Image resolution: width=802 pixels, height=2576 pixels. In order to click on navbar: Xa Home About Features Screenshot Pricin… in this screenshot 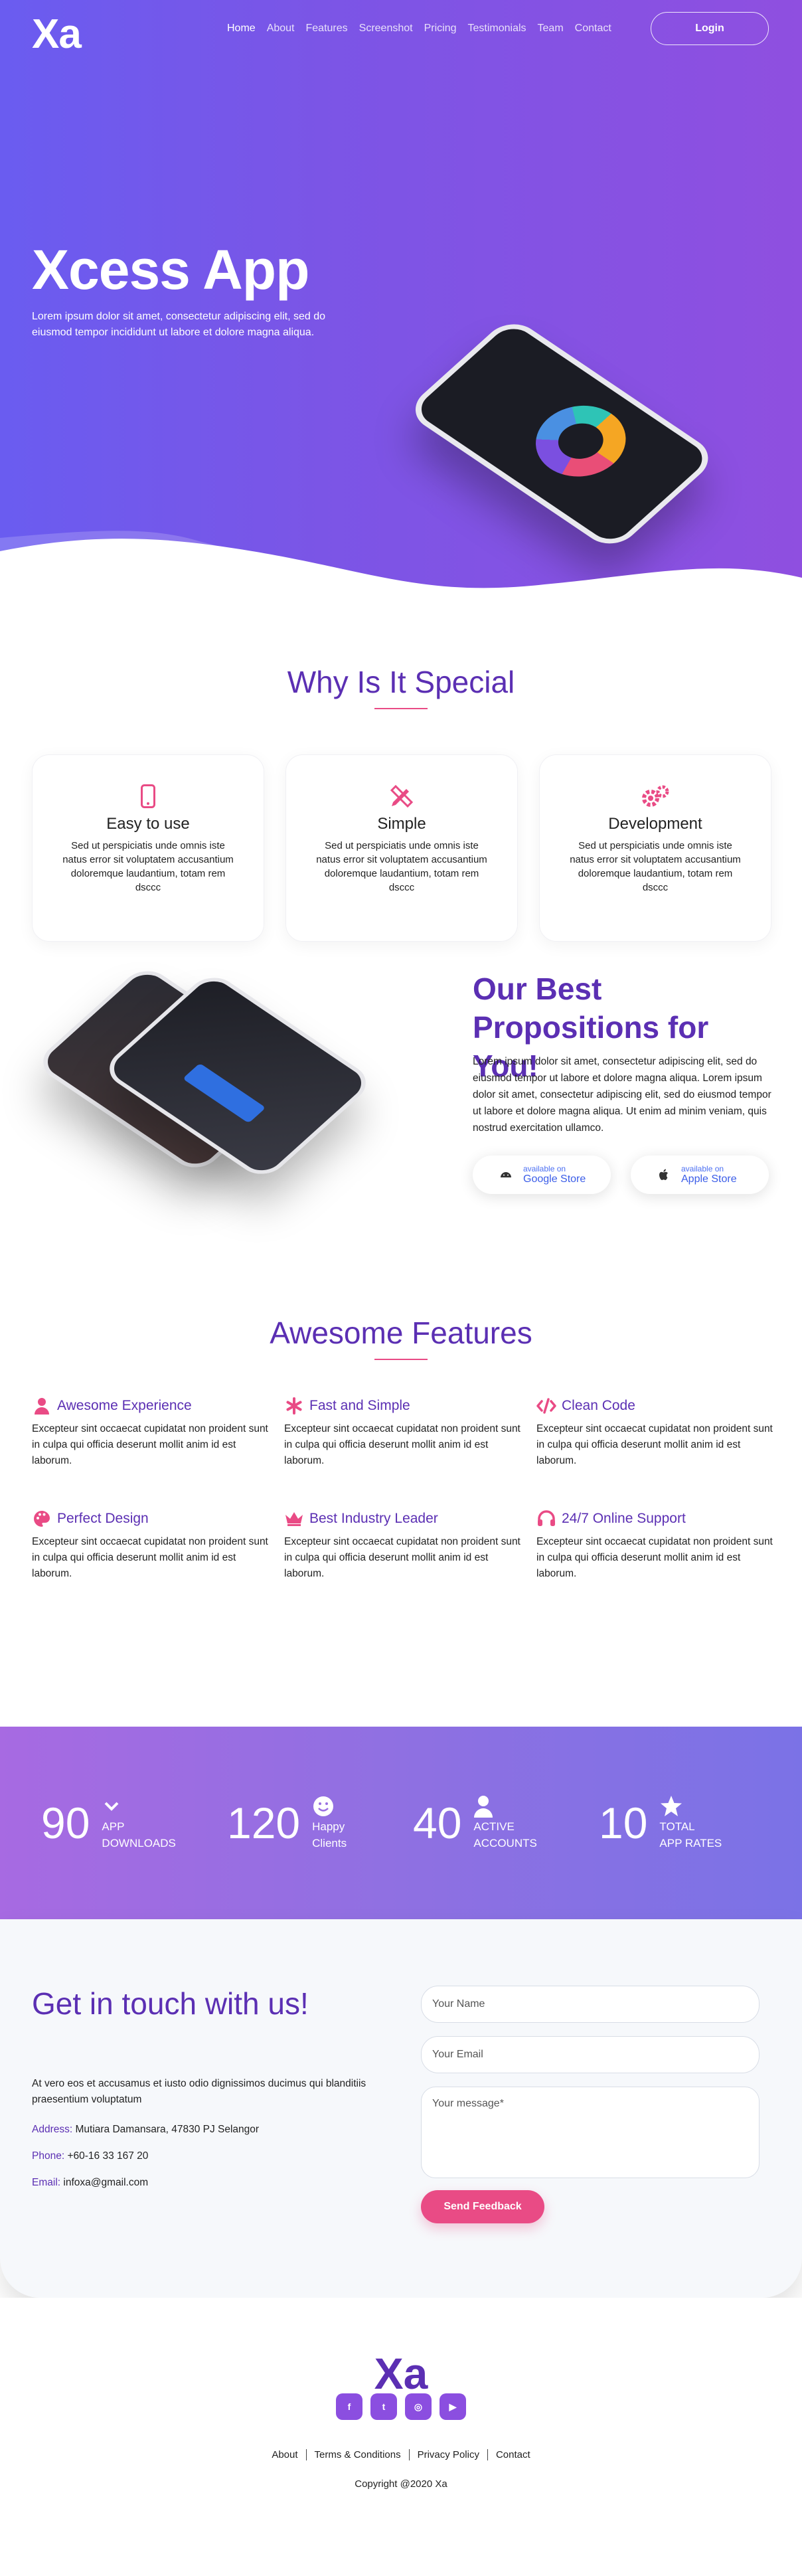, I will do `click(401, 30)`.